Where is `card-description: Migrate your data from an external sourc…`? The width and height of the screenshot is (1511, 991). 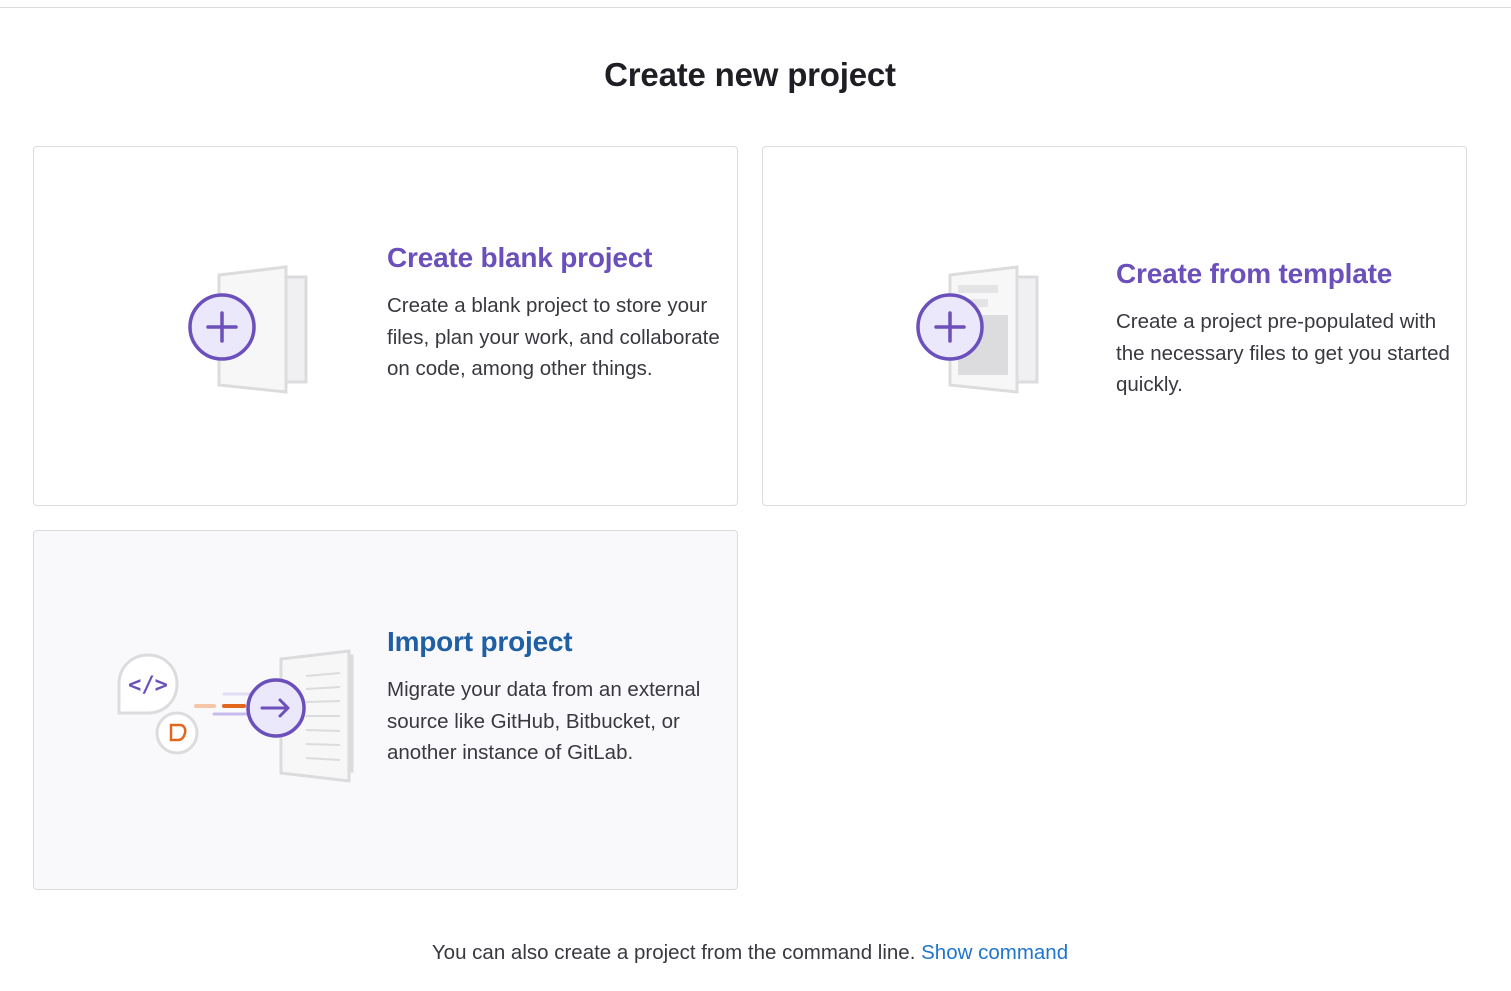
card-description: Migrate your data from an external sourc… is located at coordinates (544, 721).